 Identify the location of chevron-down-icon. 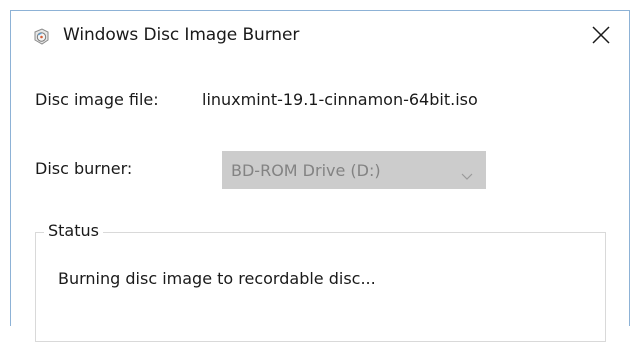
(467, 173).